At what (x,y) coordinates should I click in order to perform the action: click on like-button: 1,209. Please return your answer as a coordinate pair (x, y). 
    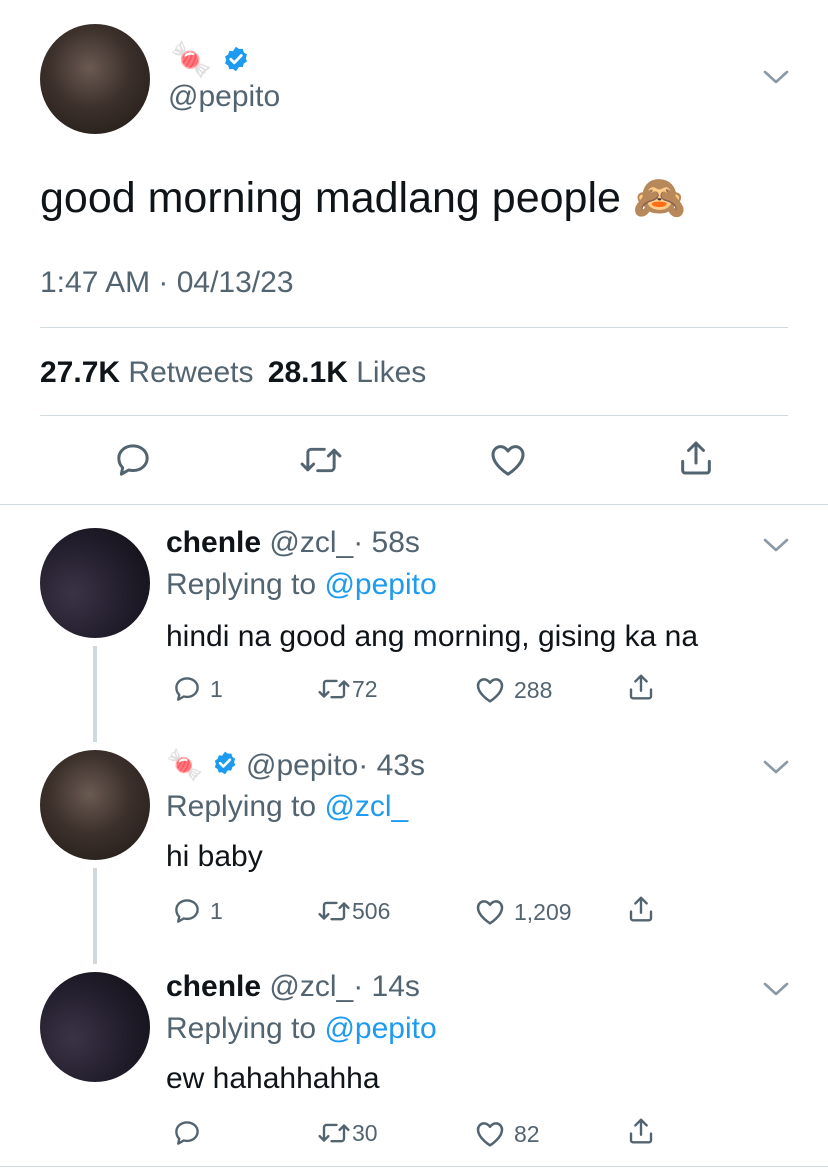
    Looking at the image, I should click on (523, 912).